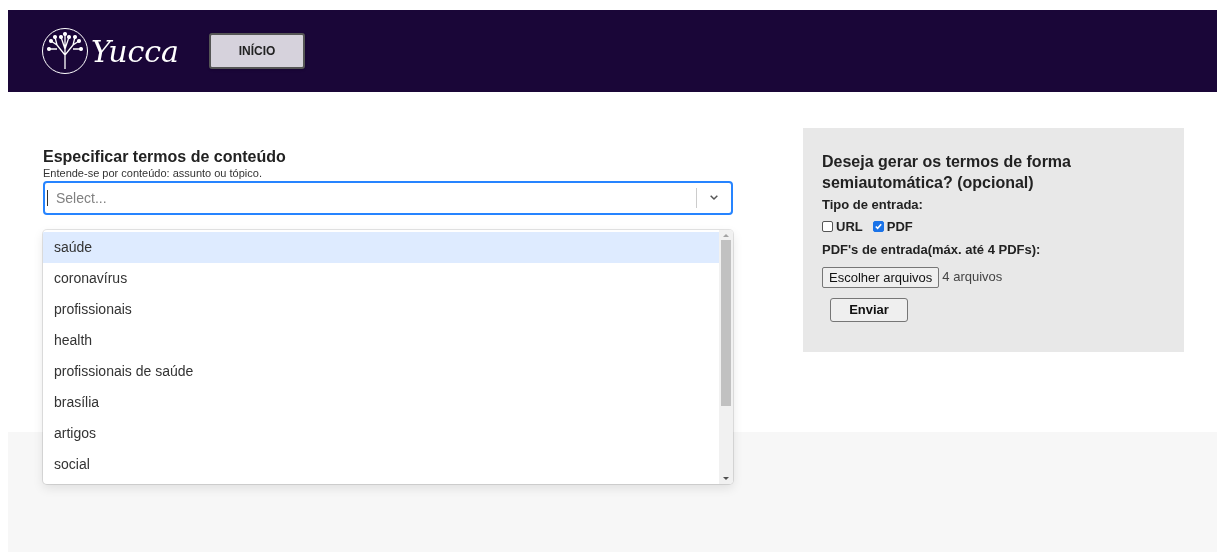 This screenshot has height=552, width=1217. Describe the element at coordinates (381, 278) in the screenshot. I see `dropdown-option: coronavírus` at that location.